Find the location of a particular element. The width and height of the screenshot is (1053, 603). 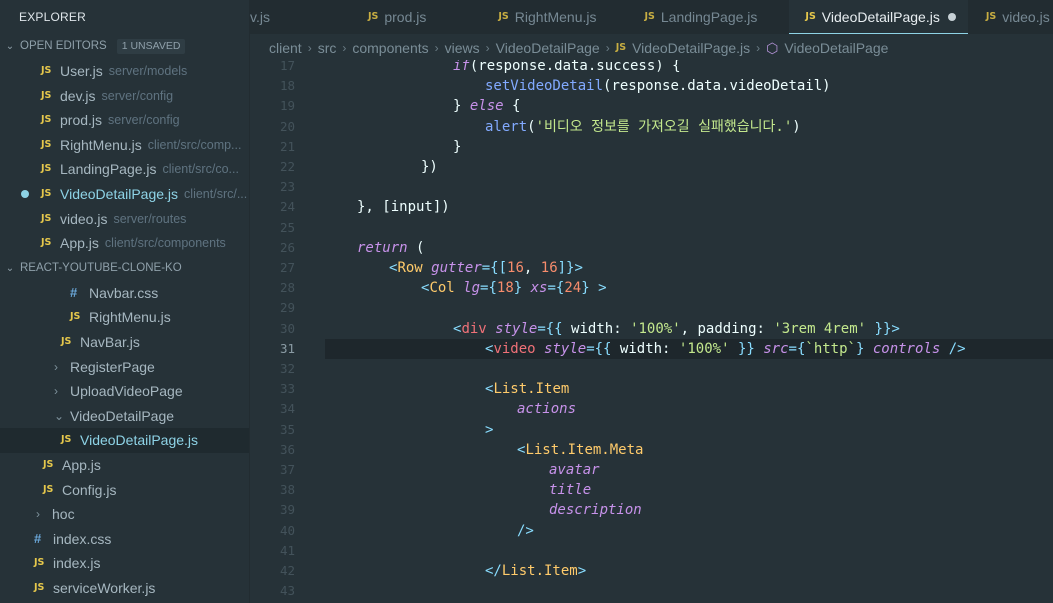

tree-item: JS index.js is located at coordinates (124, 563).